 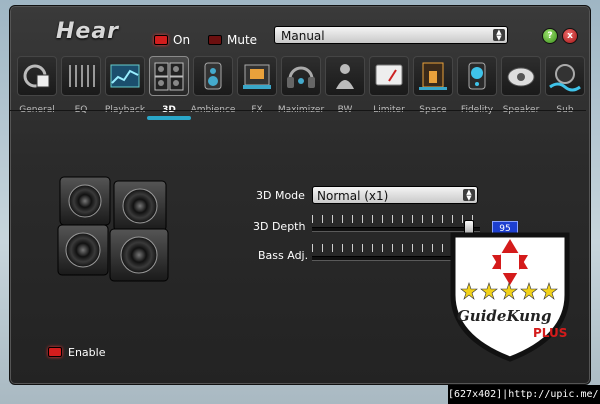 I want to click on speakers-3d-icon, so click(x=169, y=76).